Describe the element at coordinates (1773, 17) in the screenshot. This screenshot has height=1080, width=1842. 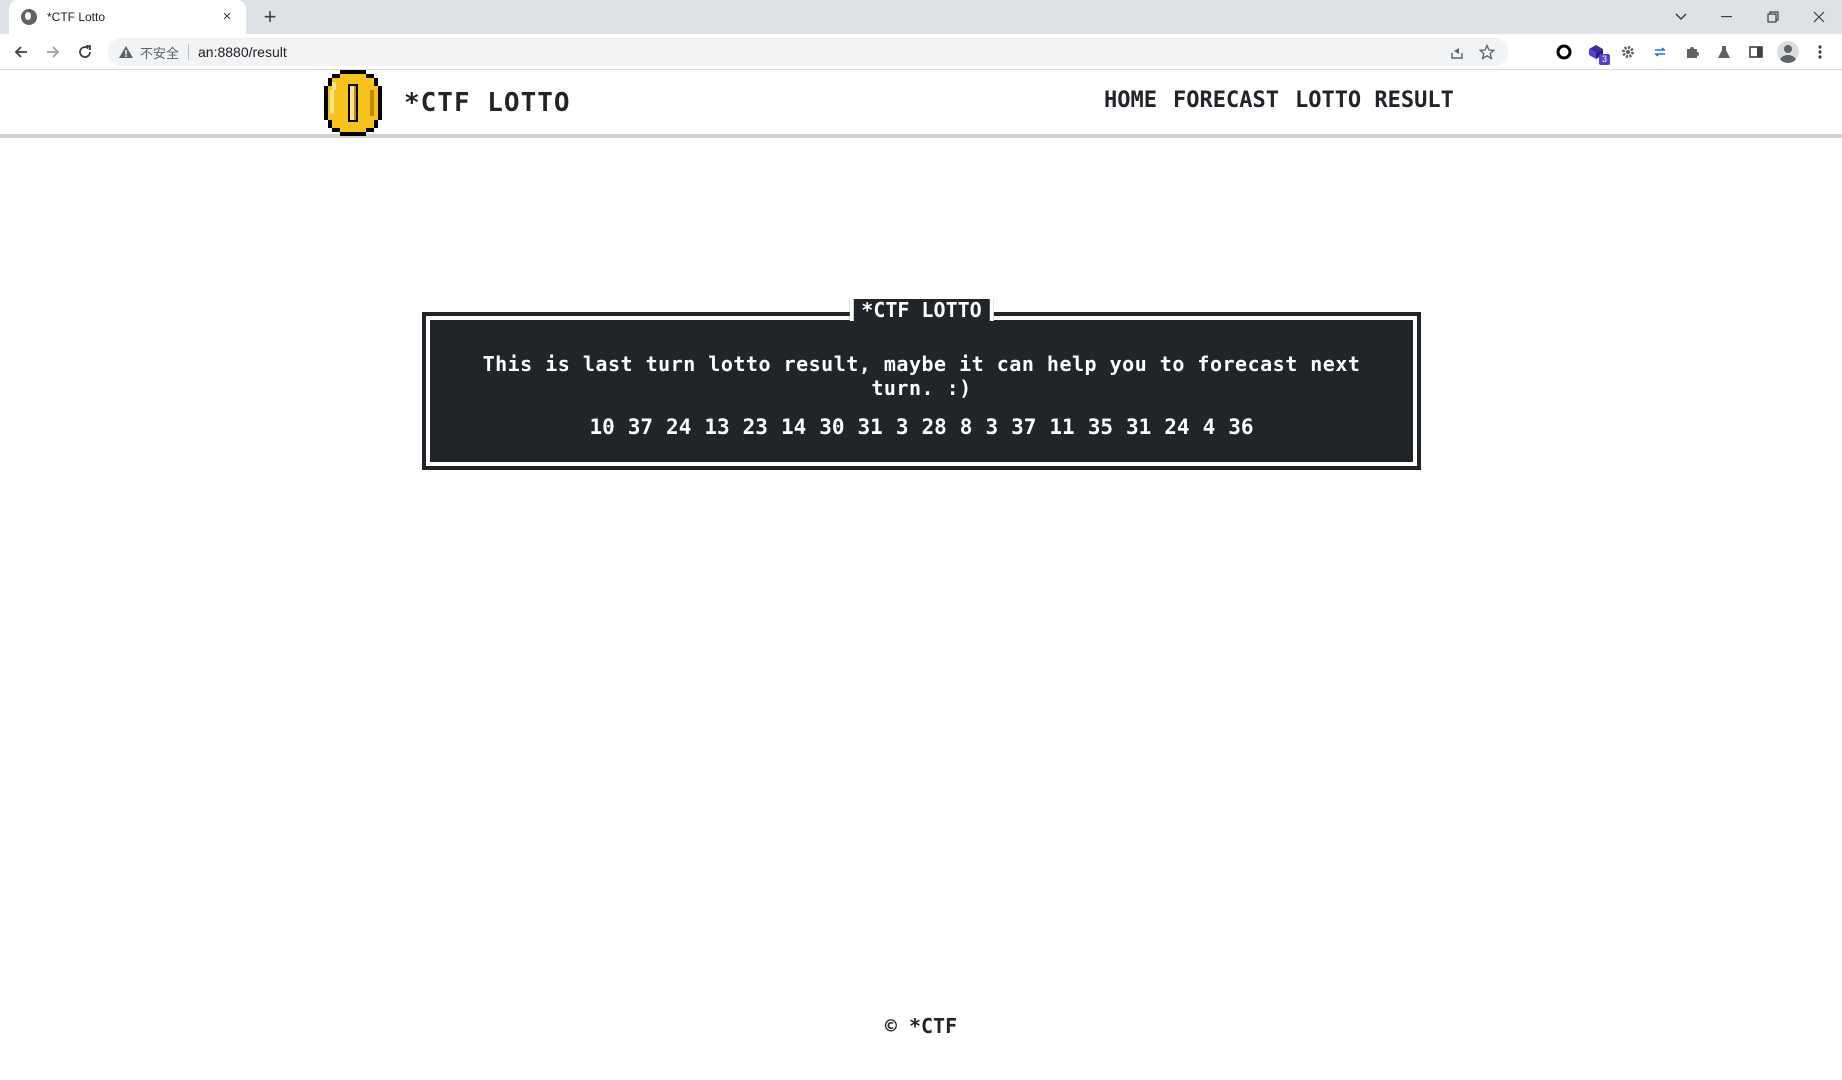
I see `restore-icon` at that location.